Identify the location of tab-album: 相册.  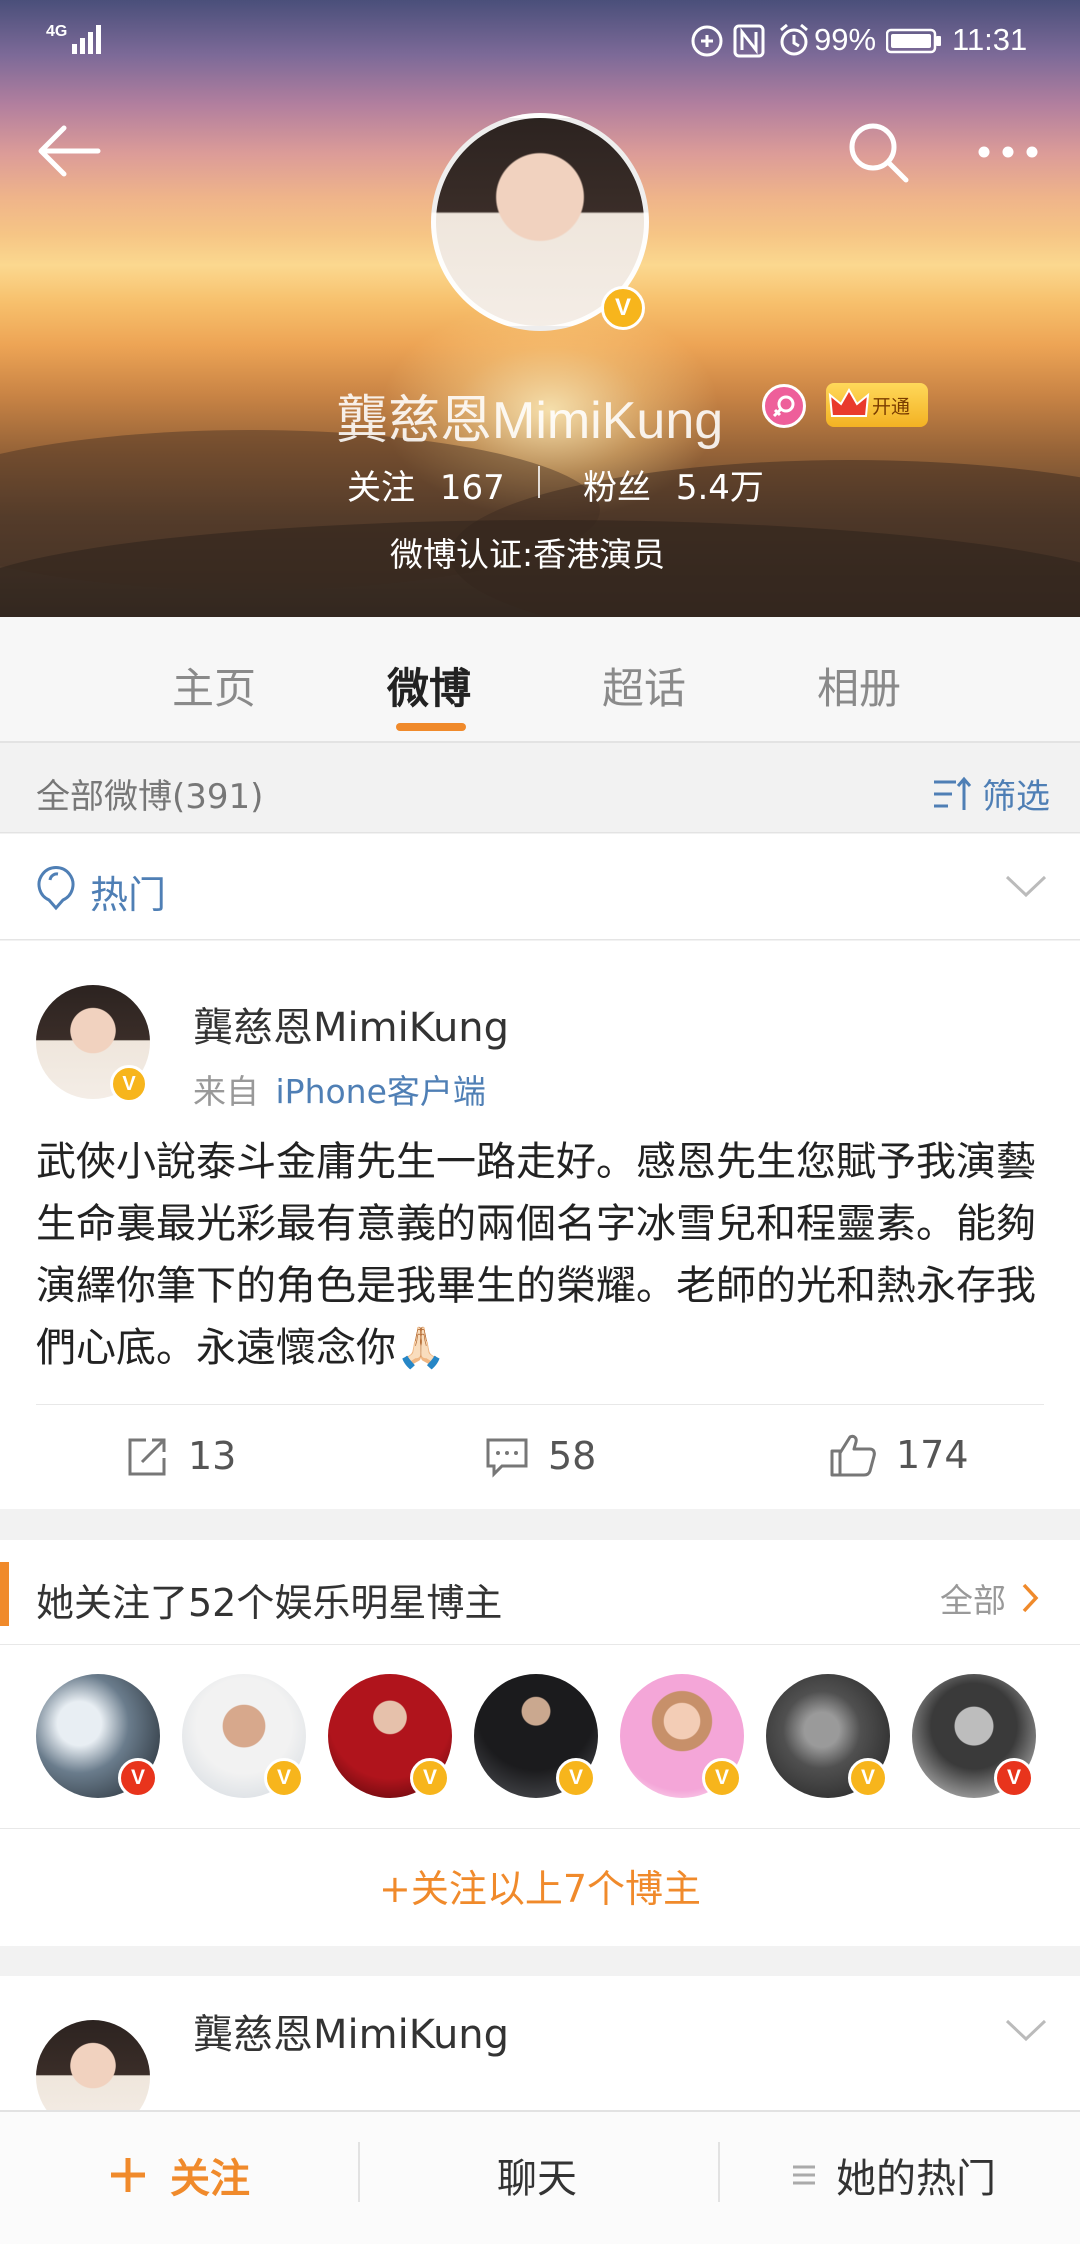
(859, 685).